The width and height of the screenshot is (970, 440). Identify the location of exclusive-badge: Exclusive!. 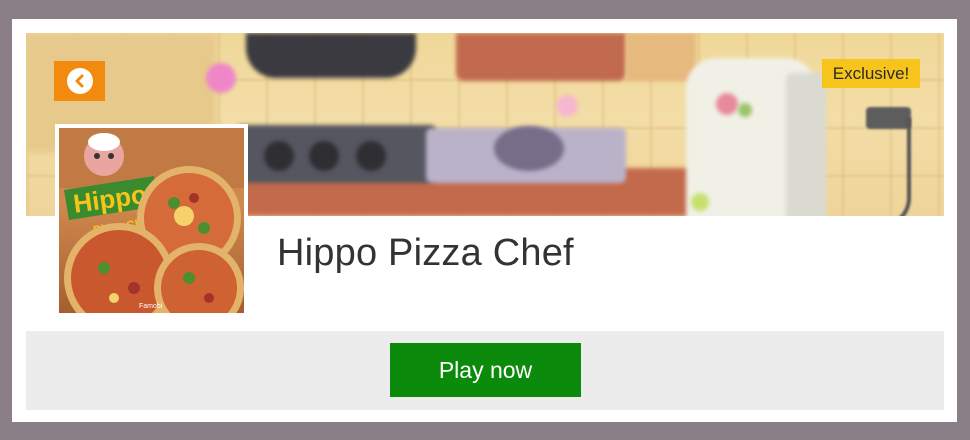
(871, 73).